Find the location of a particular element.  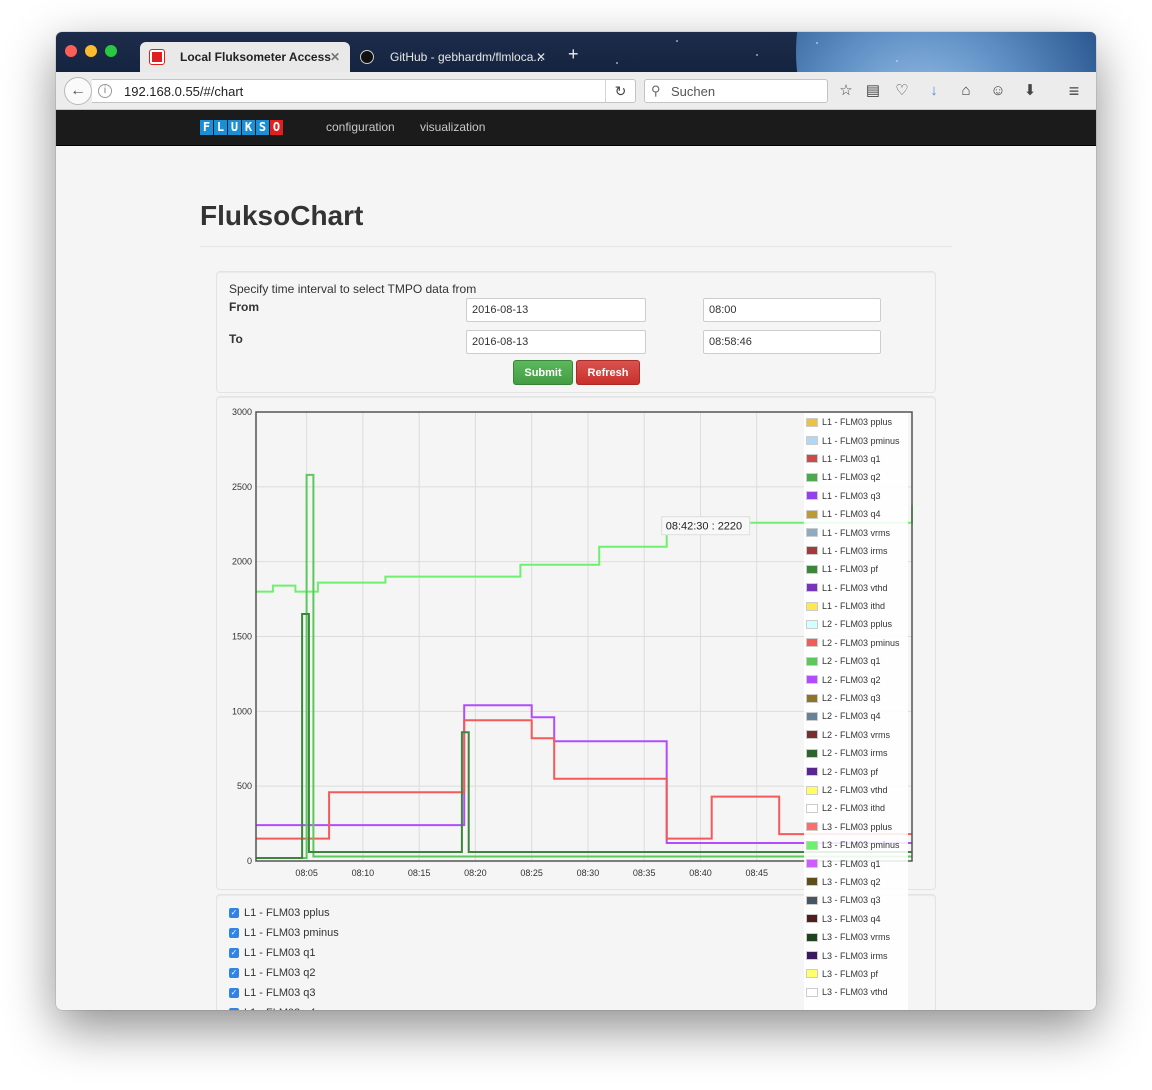

search-input: ⚲ Suchen is located at coordinates (736, 91).